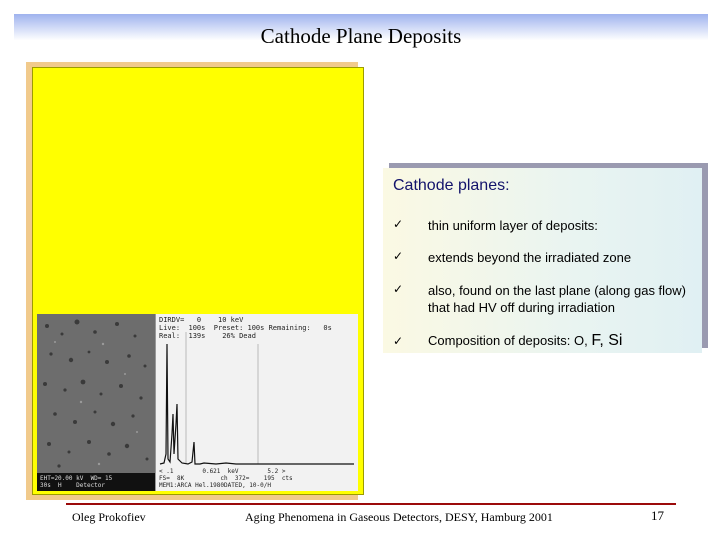  What do you see at coordinates (657, 515) in the screenshot?
I see `page-number: 17` at bounding box center [657, 515].